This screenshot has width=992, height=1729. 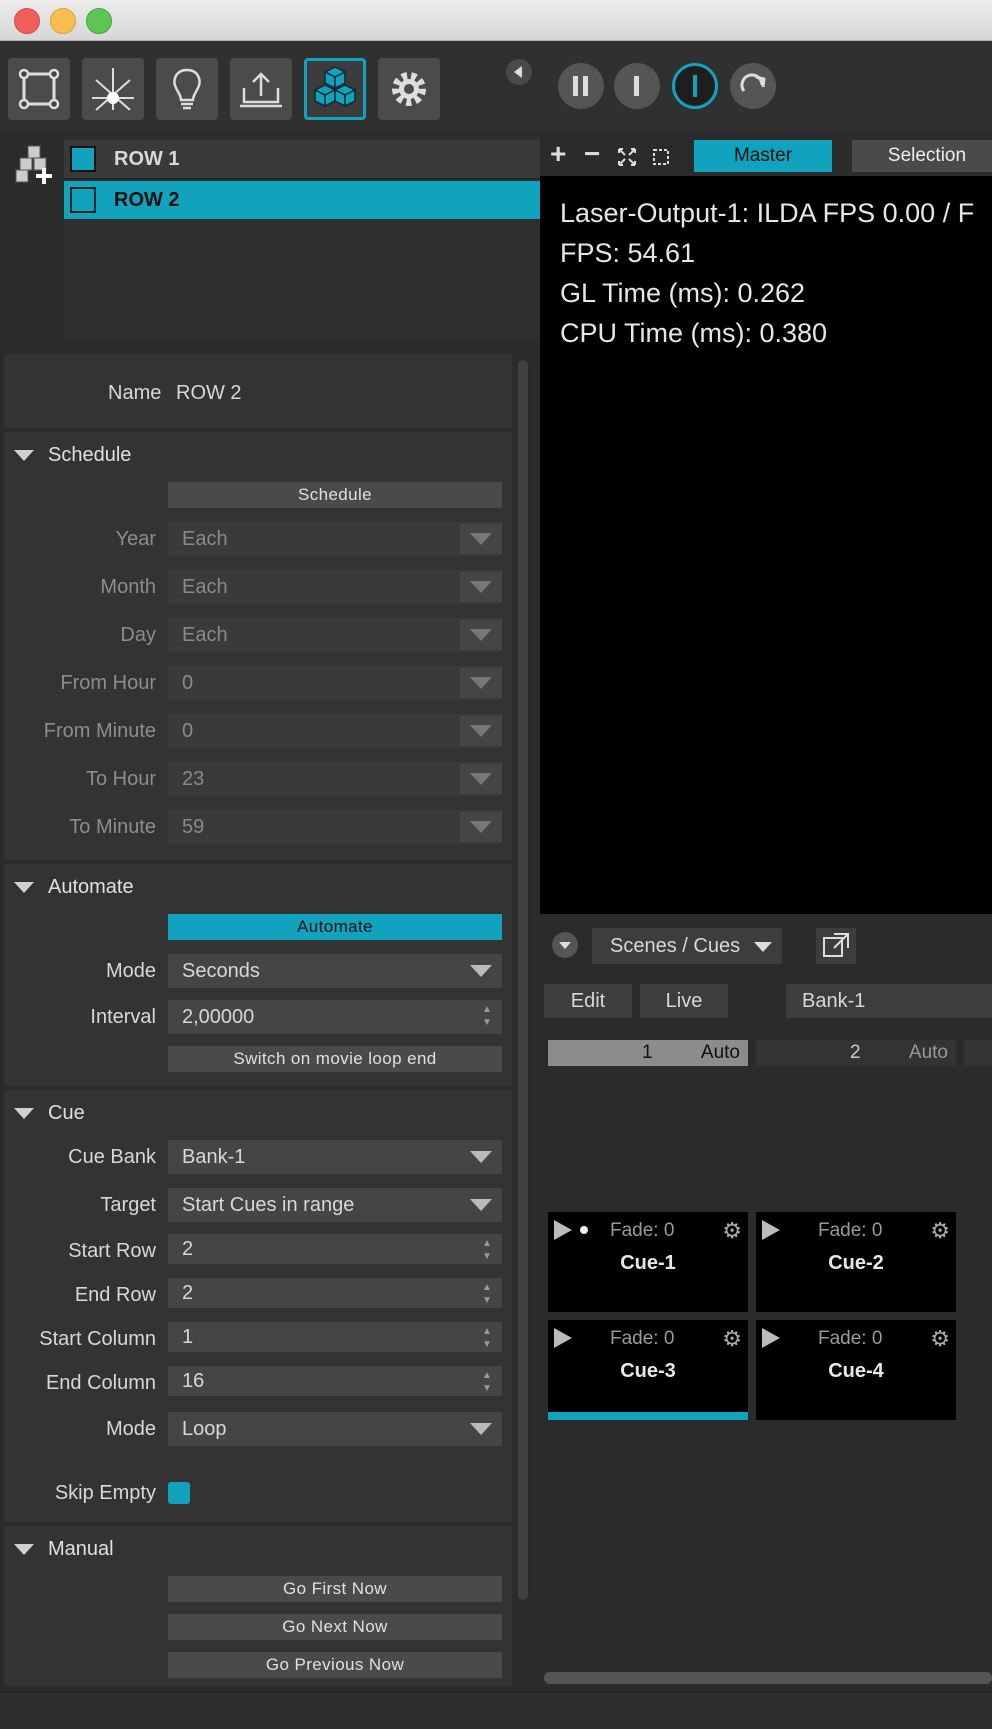 I want to click on start-column-input: 1 ▲ ▼, so click(x=335, y=1337).